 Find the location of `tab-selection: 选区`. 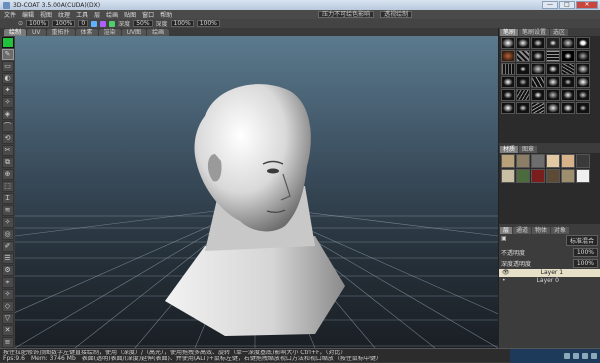

tab-selection: 选区 is located at coordinates (559, 32).